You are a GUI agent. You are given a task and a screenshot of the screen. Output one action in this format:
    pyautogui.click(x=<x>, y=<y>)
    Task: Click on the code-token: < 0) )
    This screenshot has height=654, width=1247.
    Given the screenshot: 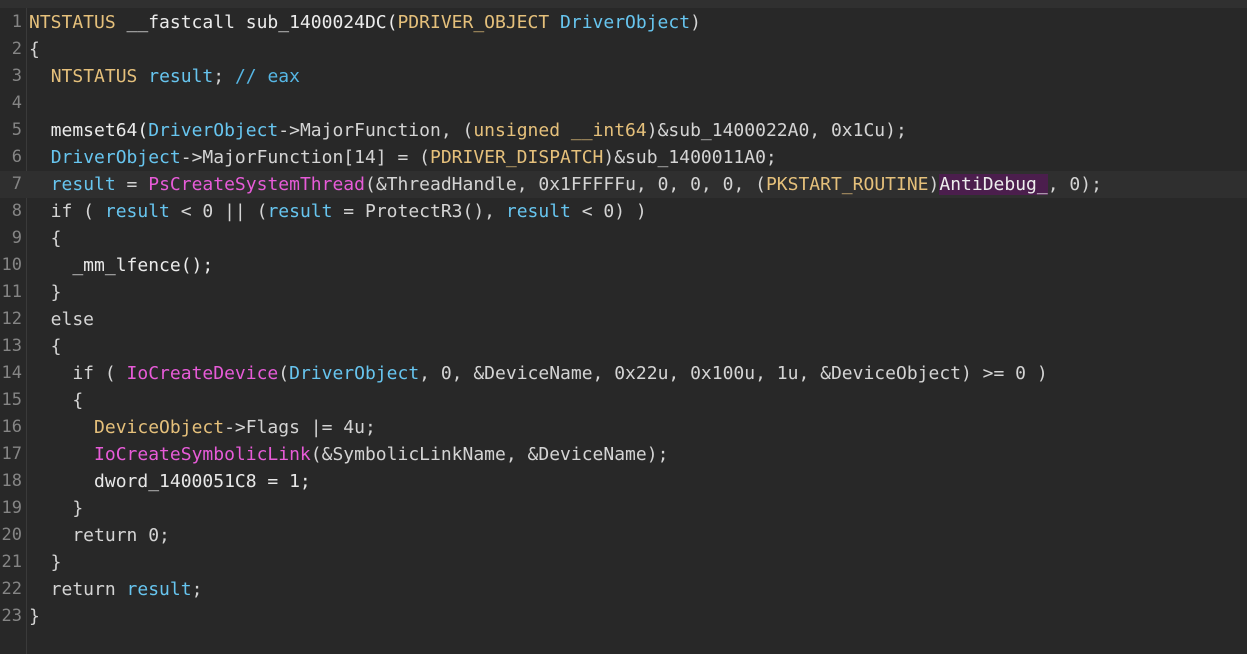 What is the action you would take?
    pyautogui.click(x=609, y=211)
    